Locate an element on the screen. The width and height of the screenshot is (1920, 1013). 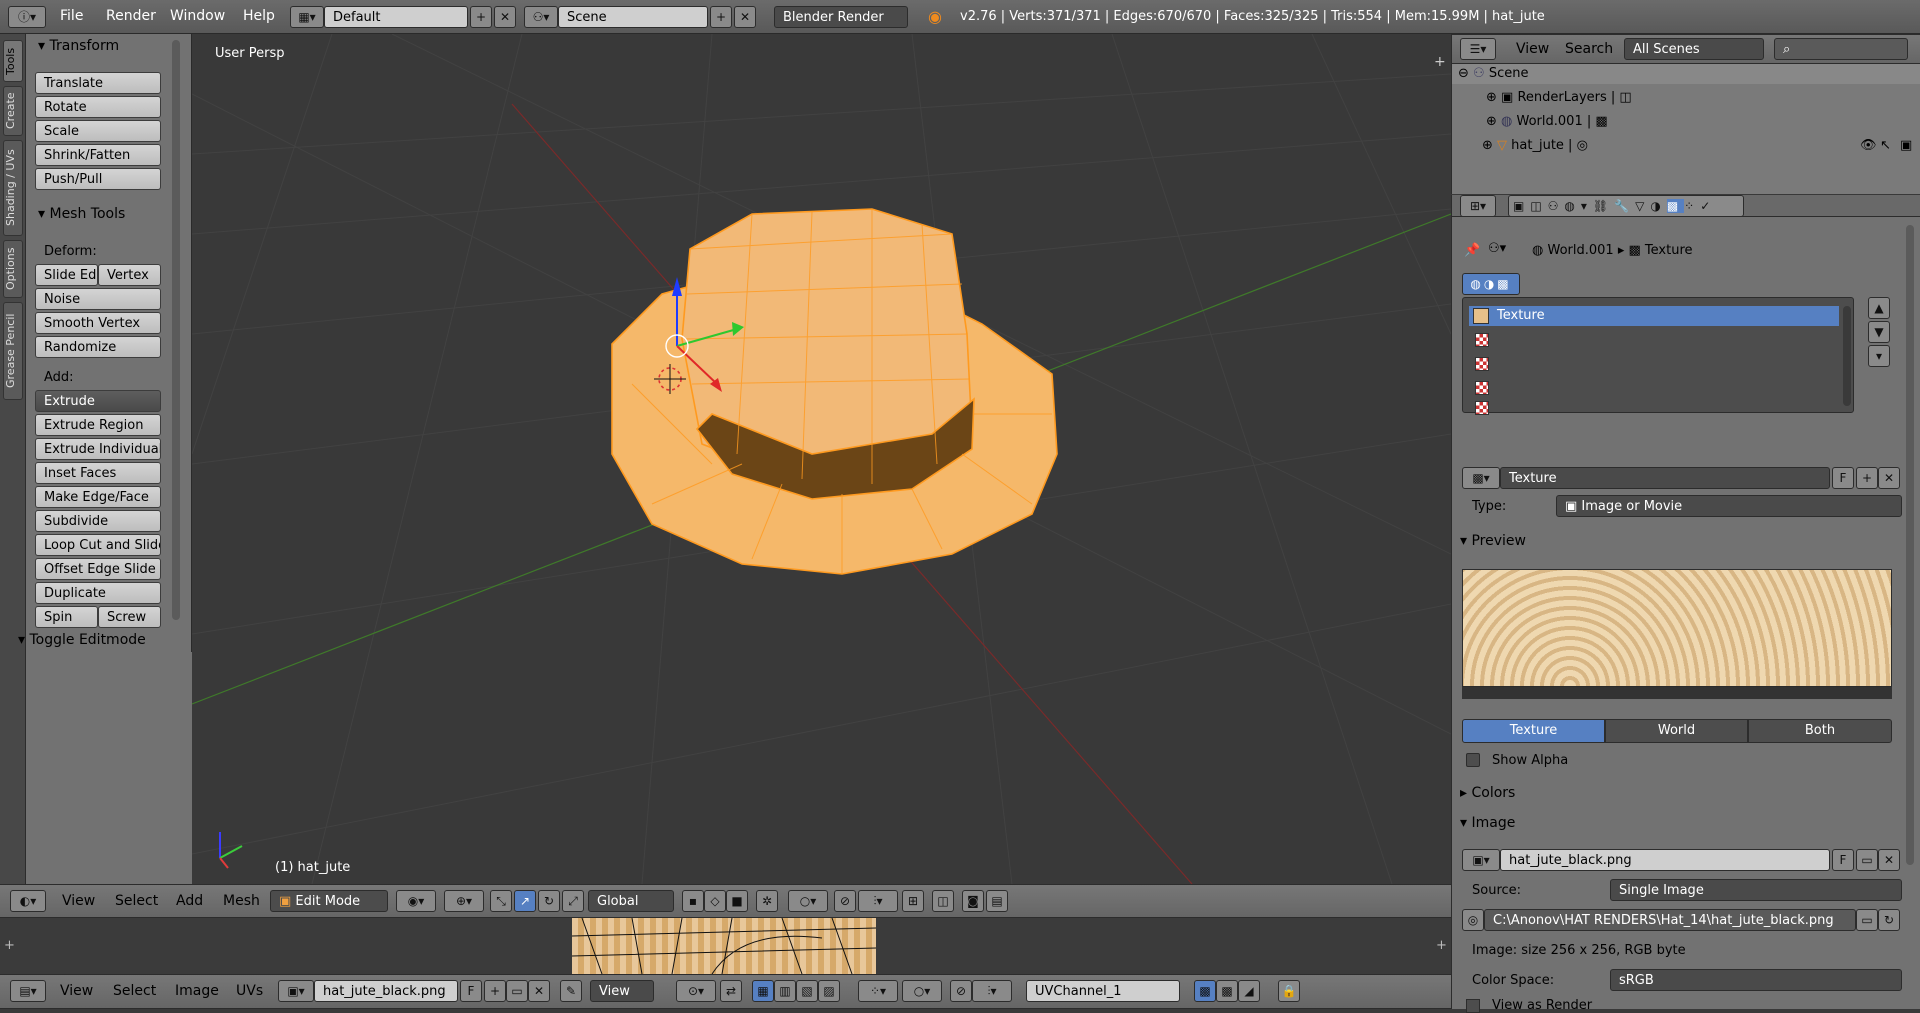
scale-manipulator-icon: ⤢ is located at coordinates (573, 901).